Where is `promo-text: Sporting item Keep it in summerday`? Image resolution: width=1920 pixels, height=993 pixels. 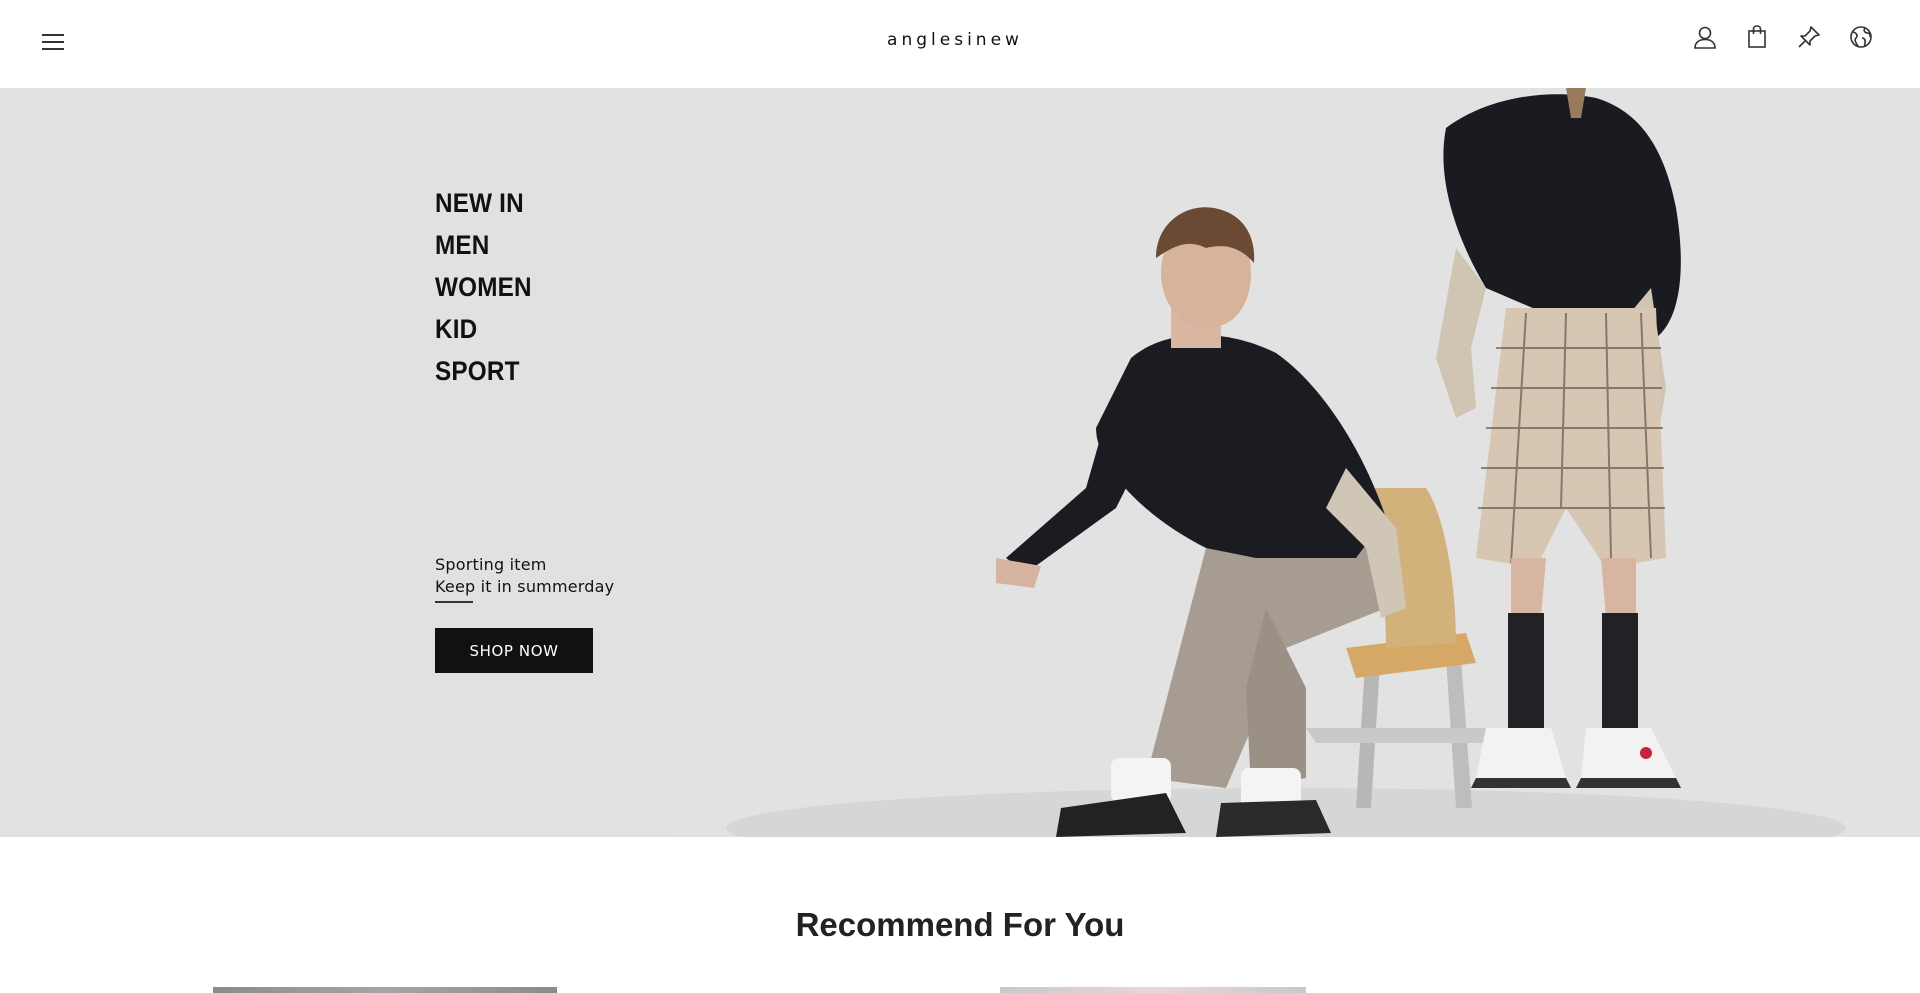
promo-text: Sporting item Keep it in summerday is located at coordinates (524, 578).